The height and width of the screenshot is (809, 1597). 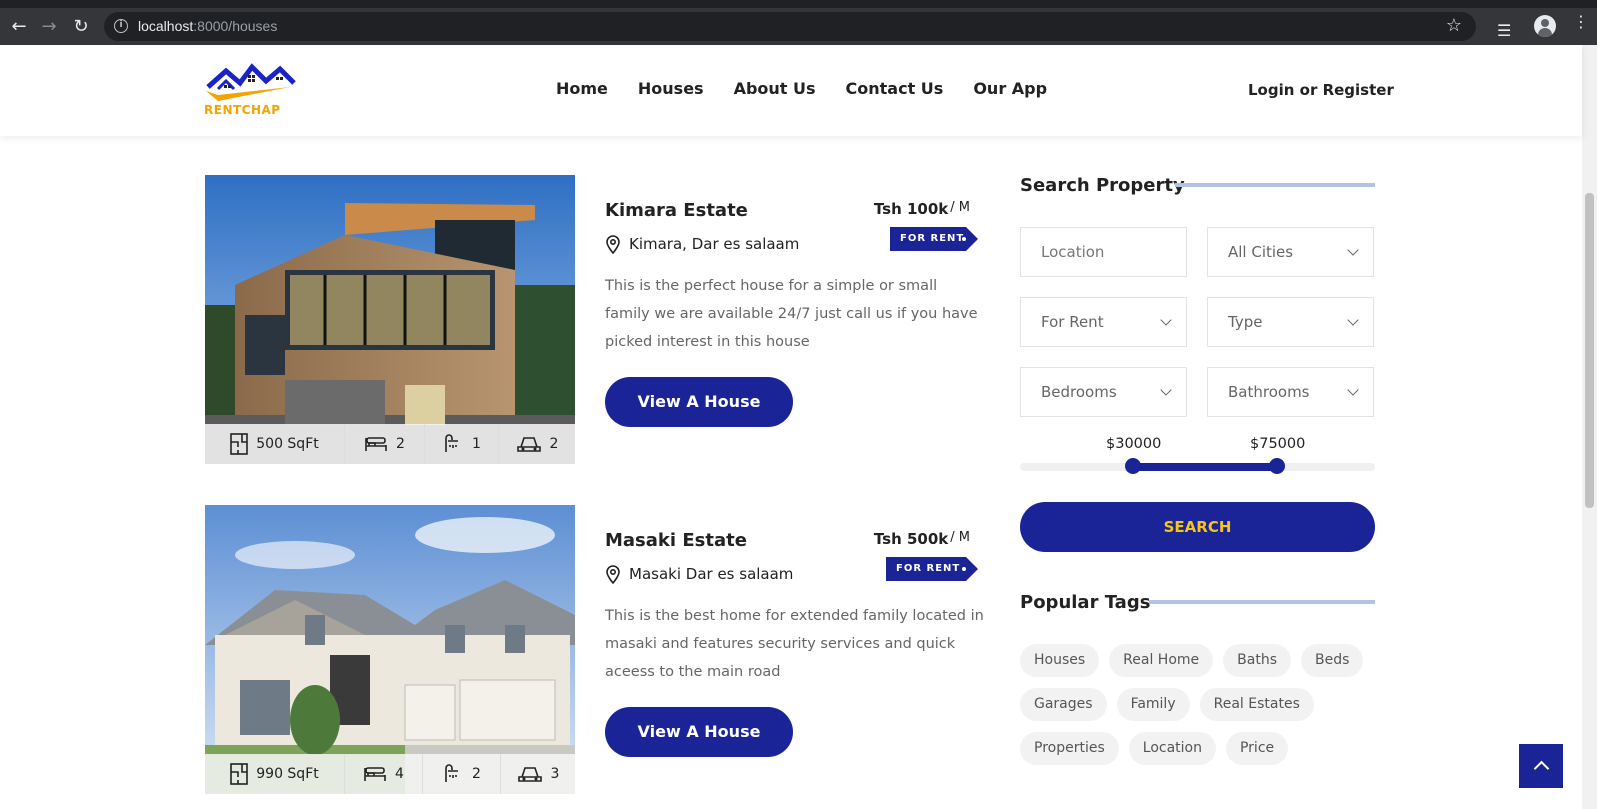 I want to click on area-stat: 990 SqFt, so click(x=275, y=774).